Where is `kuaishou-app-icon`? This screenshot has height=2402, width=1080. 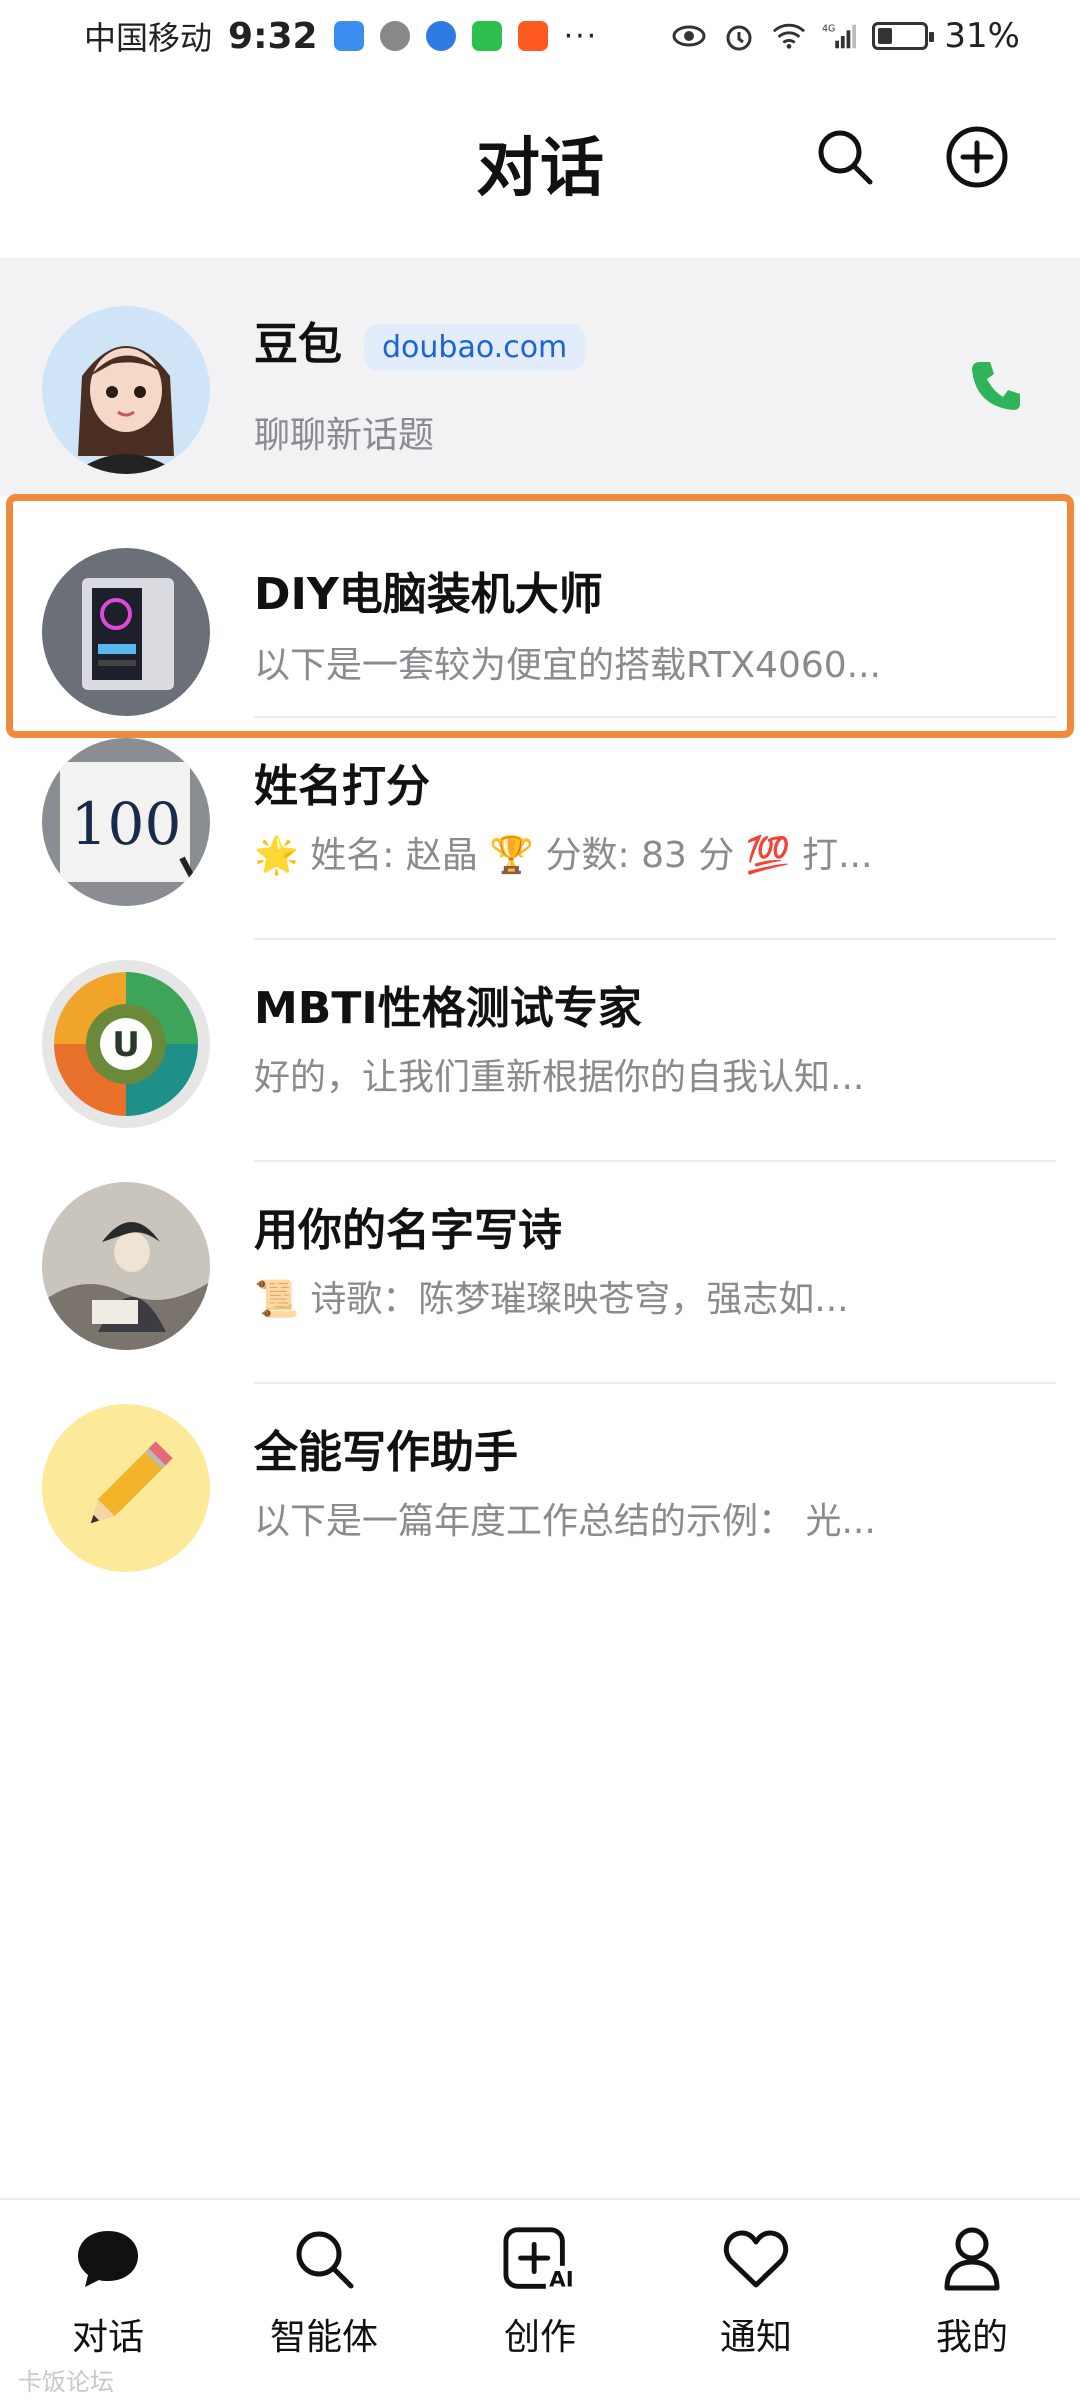 kuaishou-app-icon is located at coordinates (532, 36).